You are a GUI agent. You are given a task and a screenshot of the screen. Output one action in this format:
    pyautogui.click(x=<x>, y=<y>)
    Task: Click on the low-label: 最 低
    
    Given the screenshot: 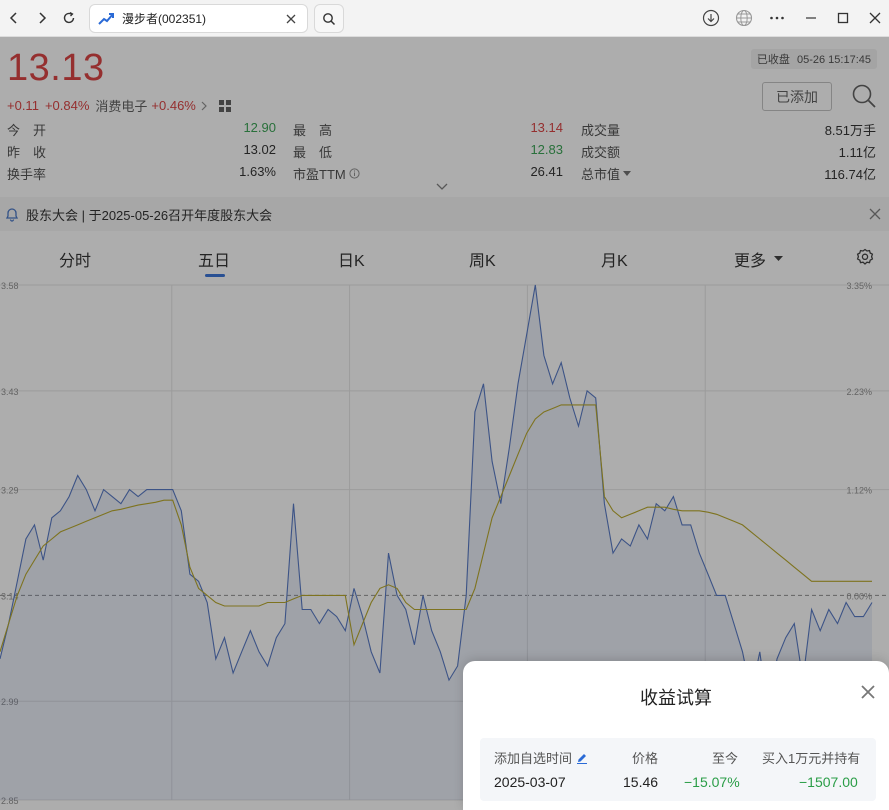 What is the action you would take?
    pyautogui.click(x=313, y=152)
    